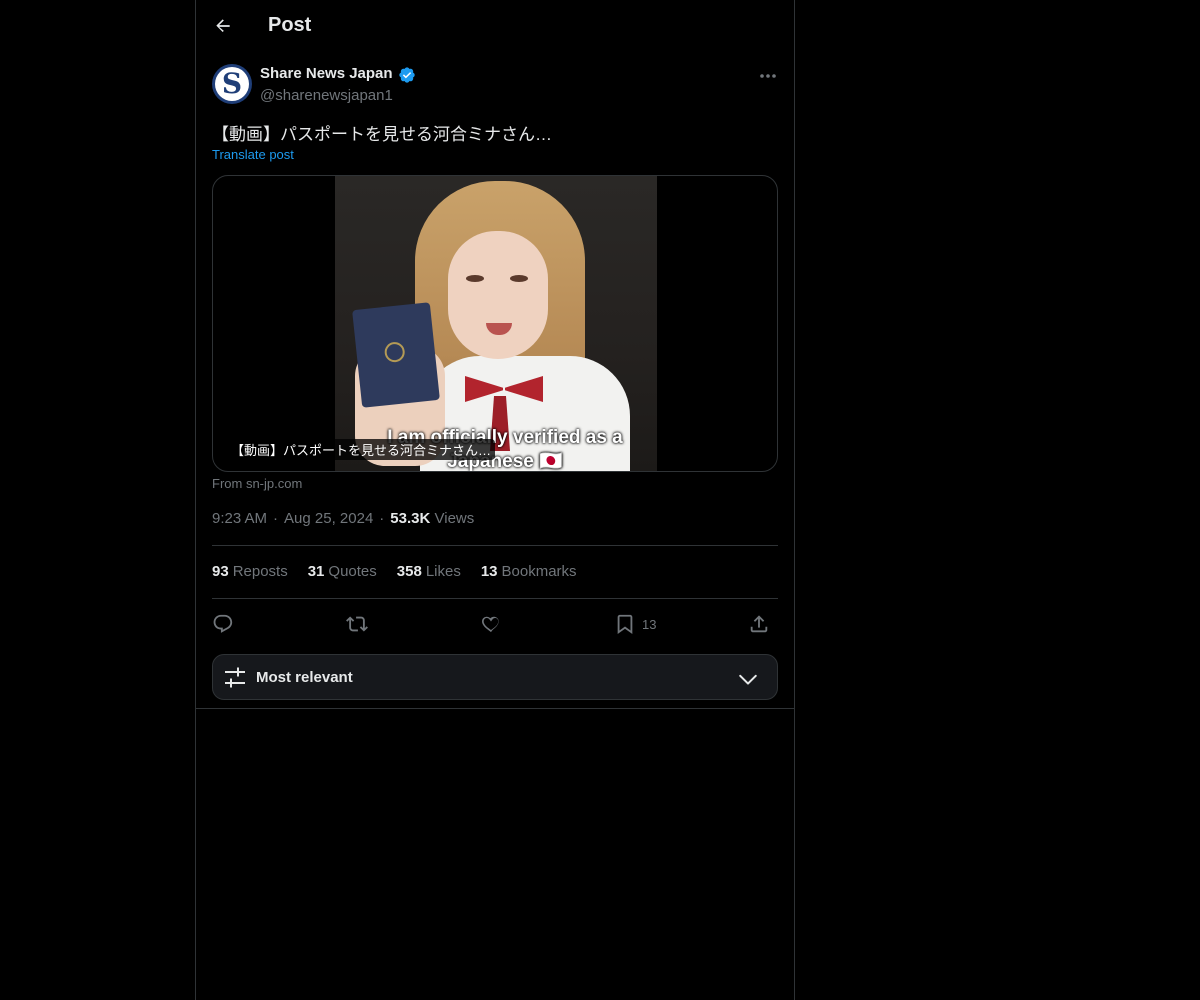  I want to click on repost-button, so click(357, 624).